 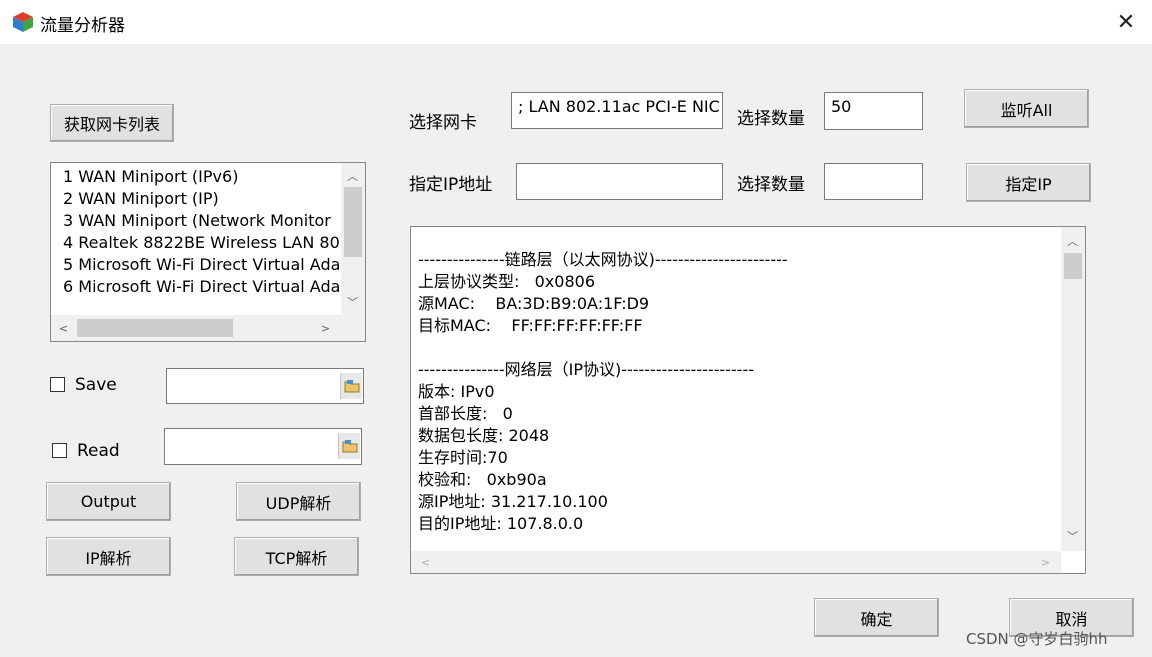 I want to click on output-vscroll: ︿ ﹀, so click(x=1073, y=389).